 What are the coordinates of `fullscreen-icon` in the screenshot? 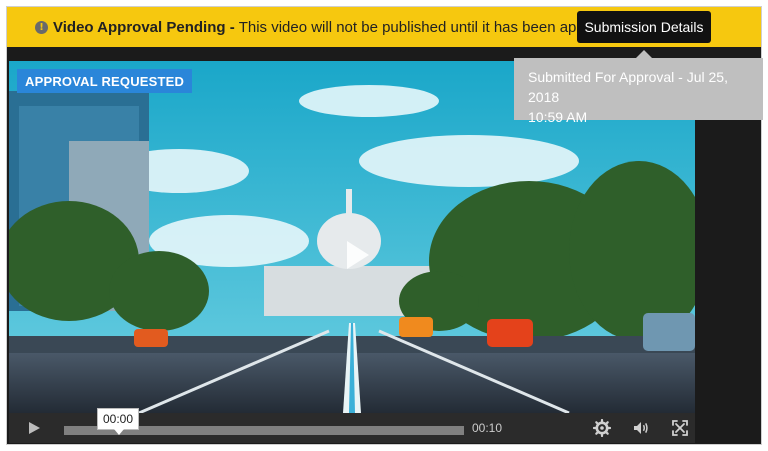 It's located at (680, 428).